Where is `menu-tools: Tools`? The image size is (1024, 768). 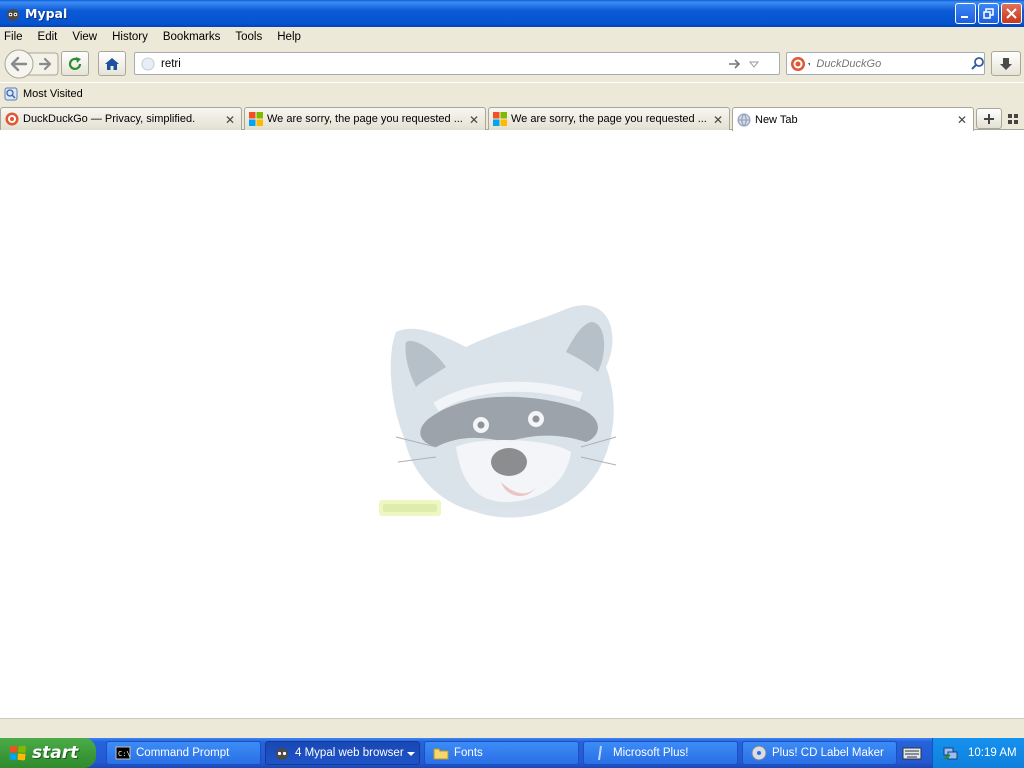
menu-tools: Tools is located at coordinates (248, 37).